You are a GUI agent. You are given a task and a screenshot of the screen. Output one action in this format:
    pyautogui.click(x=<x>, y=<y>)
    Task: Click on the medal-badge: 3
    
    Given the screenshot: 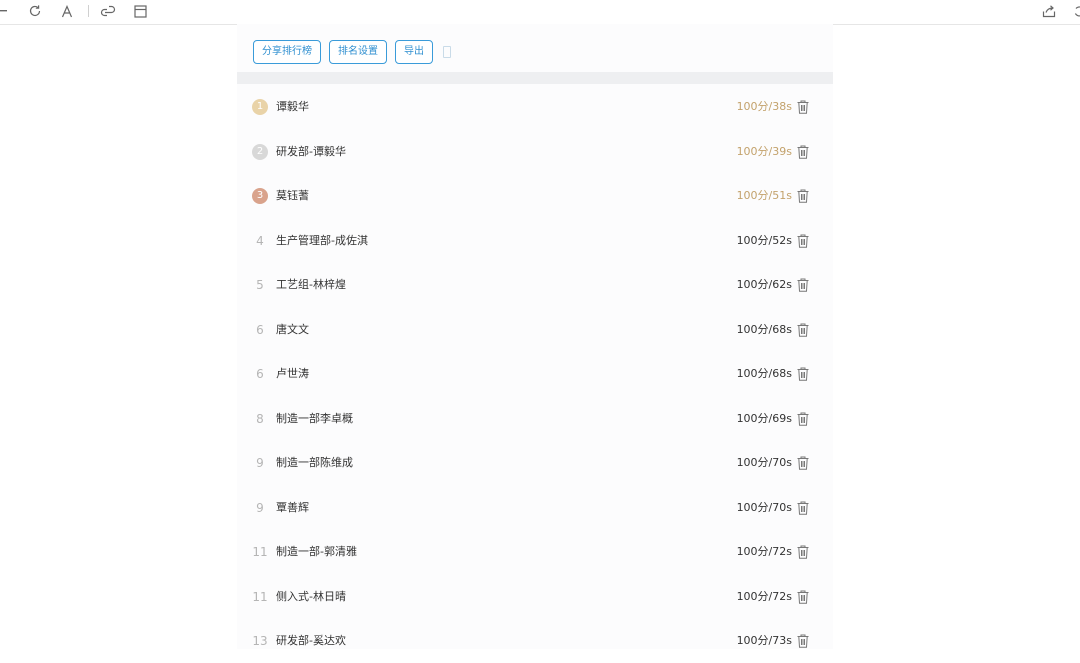 What is the action you would take?
    pyautogui.click(x=260, y=196)
    